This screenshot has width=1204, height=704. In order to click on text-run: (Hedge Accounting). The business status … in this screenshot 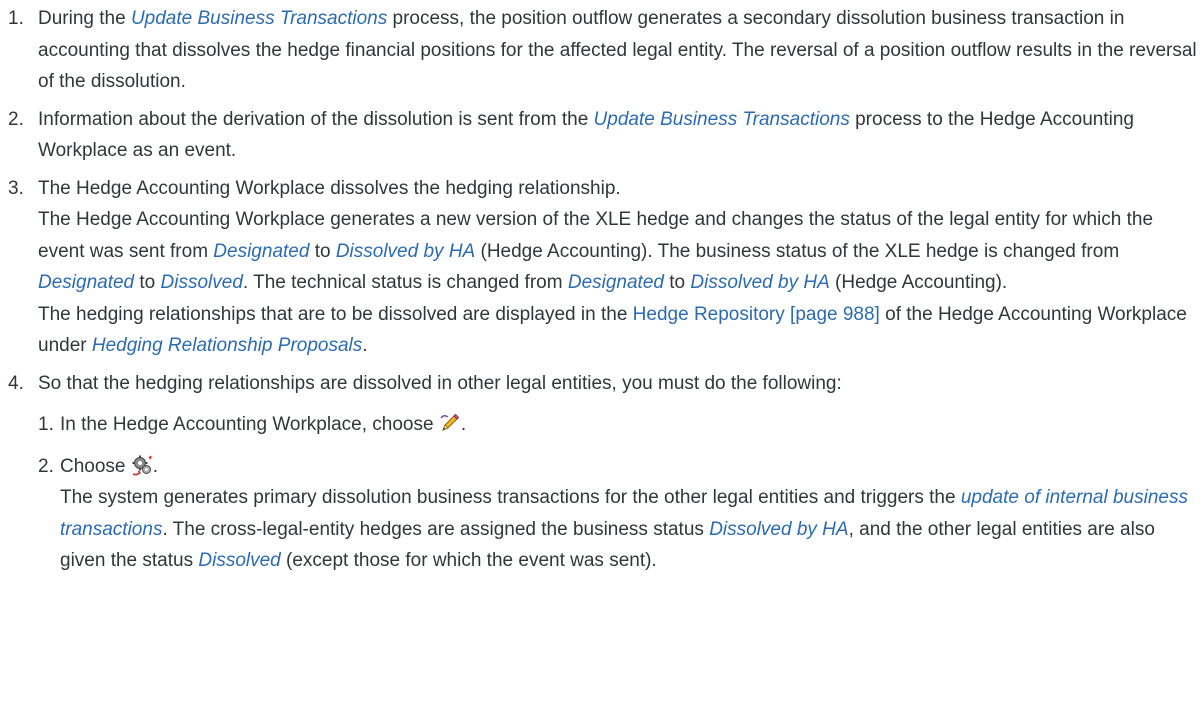, I will do `click(797, 251)`.